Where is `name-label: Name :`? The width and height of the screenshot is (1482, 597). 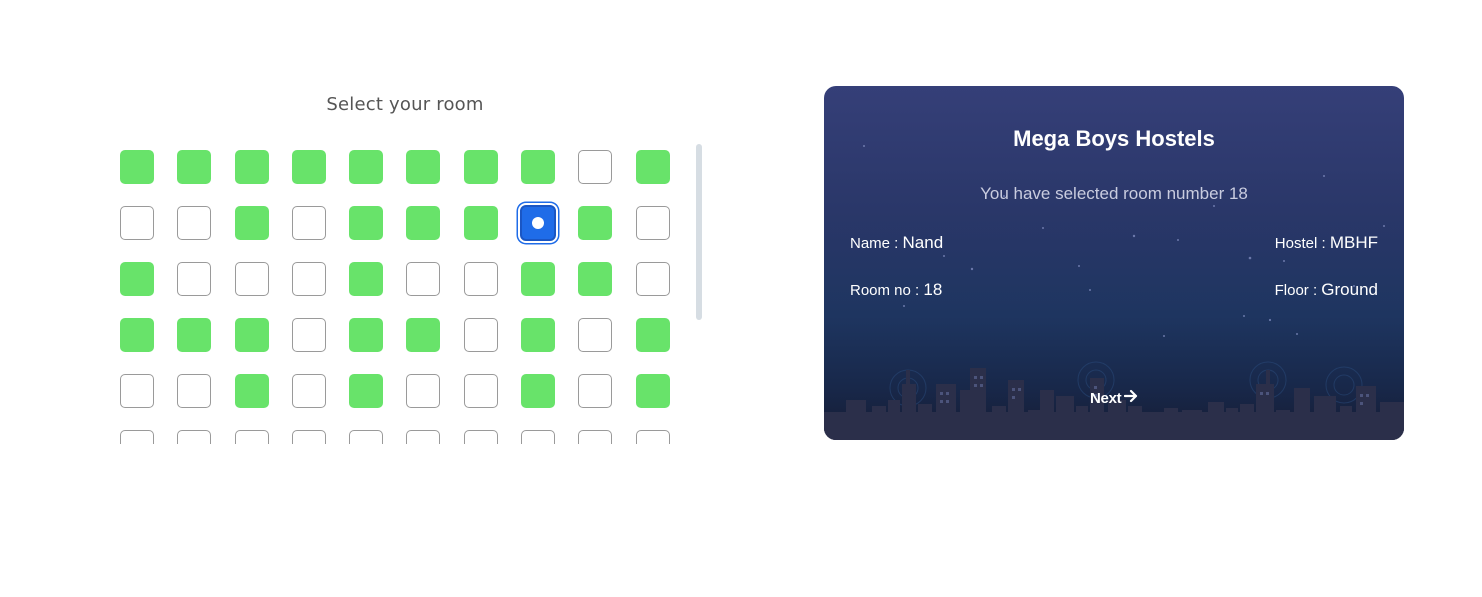
name-label: Name : is located at coordinates (876, 243).